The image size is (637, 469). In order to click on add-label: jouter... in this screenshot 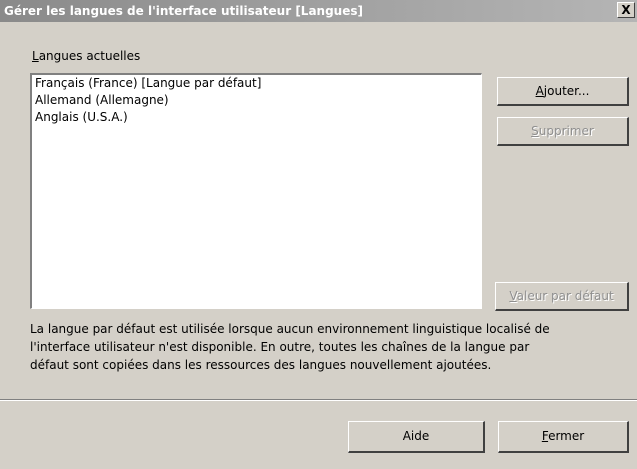, I will do `click(566, 91)`.